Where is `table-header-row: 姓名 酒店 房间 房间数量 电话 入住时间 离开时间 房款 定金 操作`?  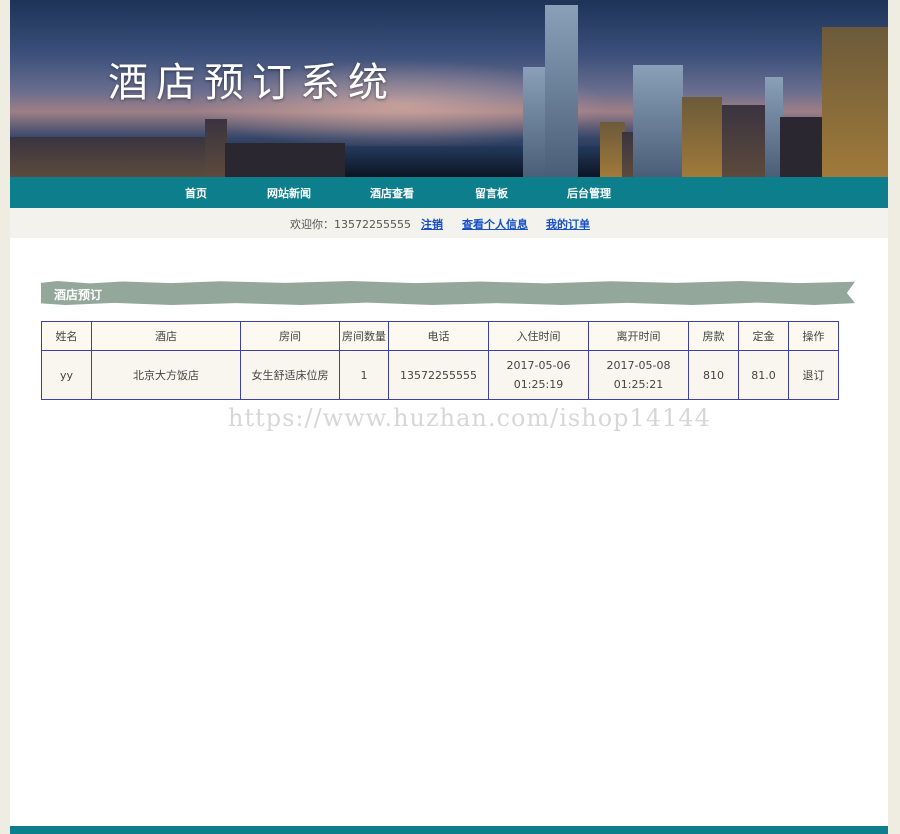 table-header-row: 姓名 酒店 房间 房间数量 电话 入住时间 离开时间 房款 定金 操作 is located at coordinates (440, 336).